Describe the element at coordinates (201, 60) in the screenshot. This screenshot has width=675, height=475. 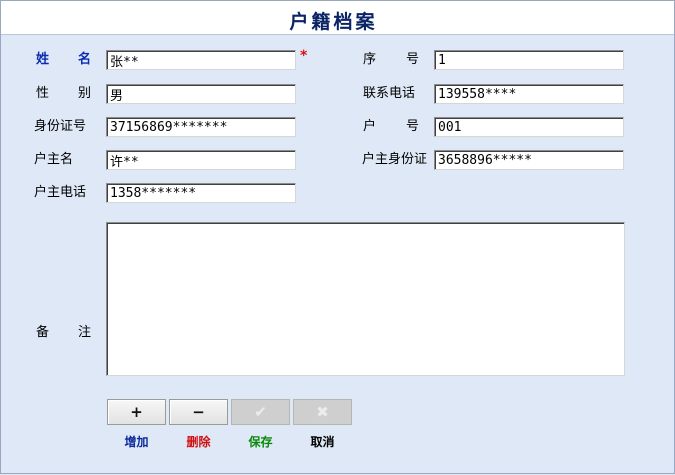
I see `name-field` at that location.